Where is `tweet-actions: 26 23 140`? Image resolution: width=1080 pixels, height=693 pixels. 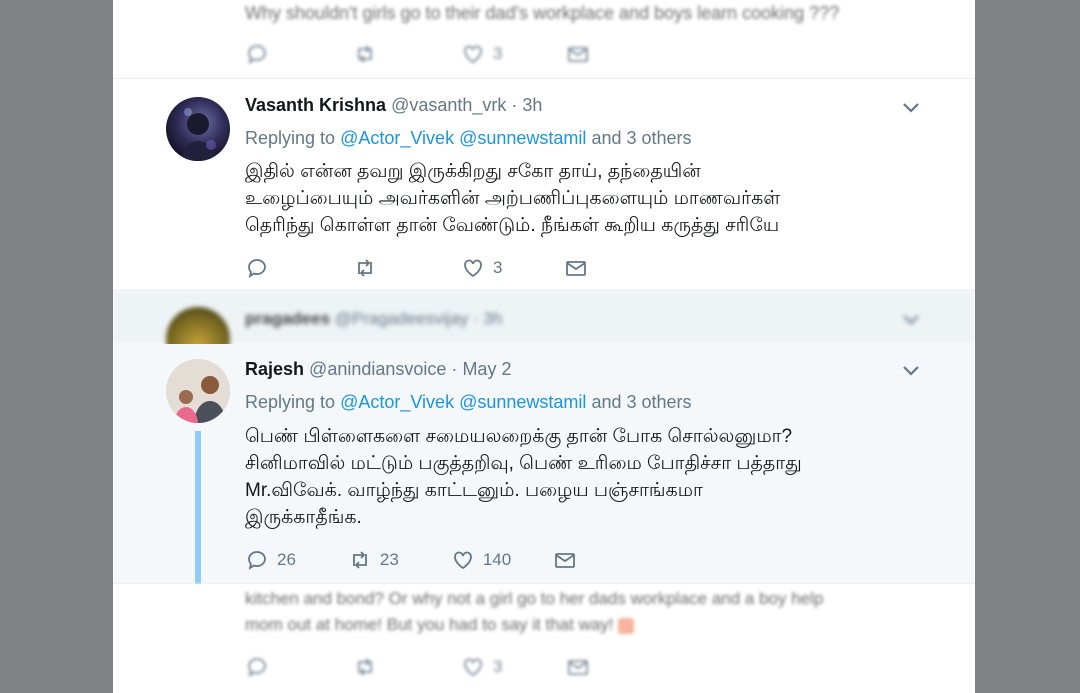 tweet-actions: 26 23 140 is located at coordinates (411, 560).